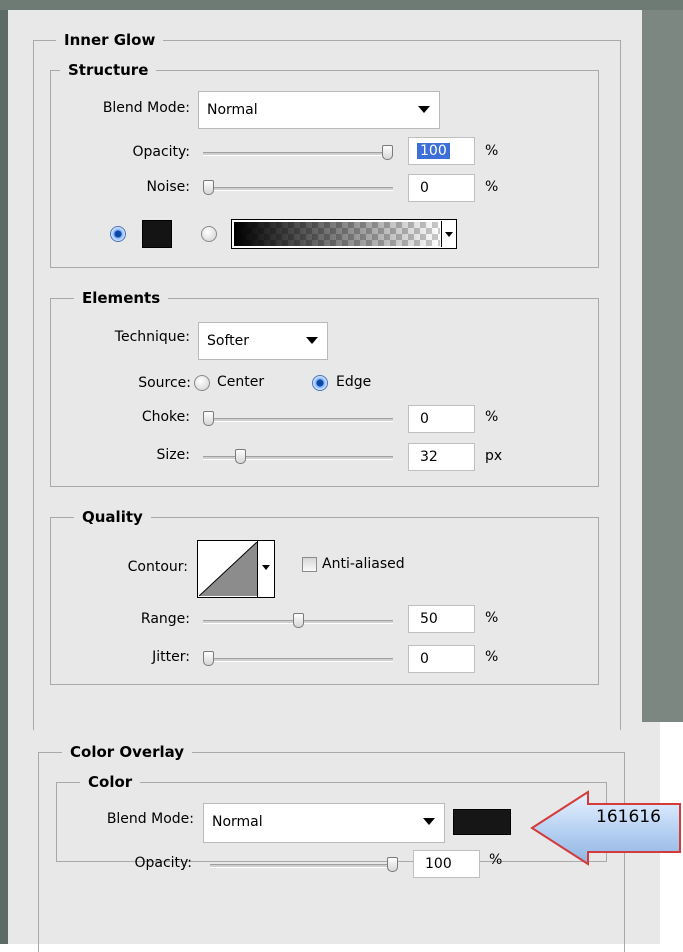 The height and width of the screenshot is (952, 683). Describe the element at coordinates (309, 564) in the screenshot. I see `anti-aliased-checkbox` at that location.